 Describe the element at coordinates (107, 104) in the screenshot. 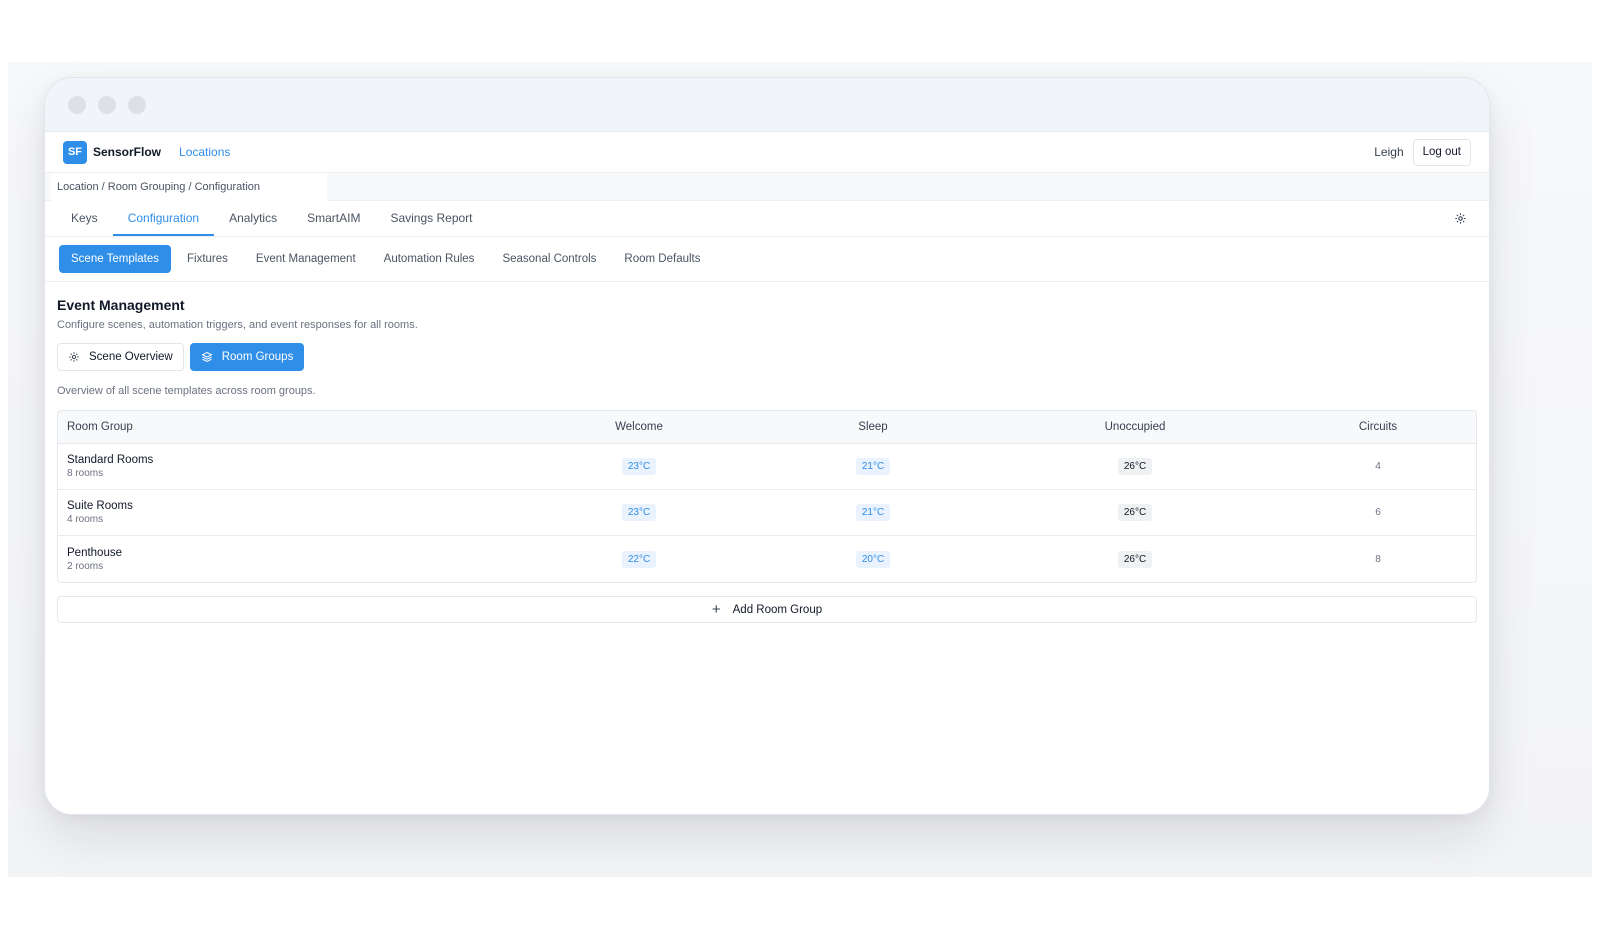

I see `window-minimize-dot` at that location.